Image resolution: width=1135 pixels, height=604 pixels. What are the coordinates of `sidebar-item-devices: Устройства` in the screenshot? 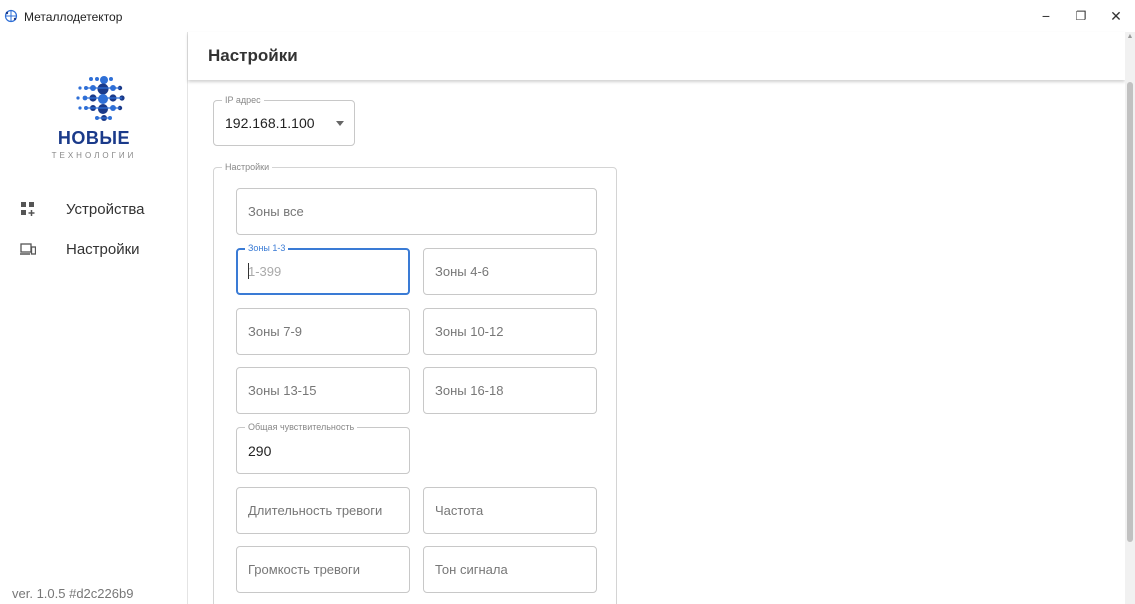 It's located at (94, 209).